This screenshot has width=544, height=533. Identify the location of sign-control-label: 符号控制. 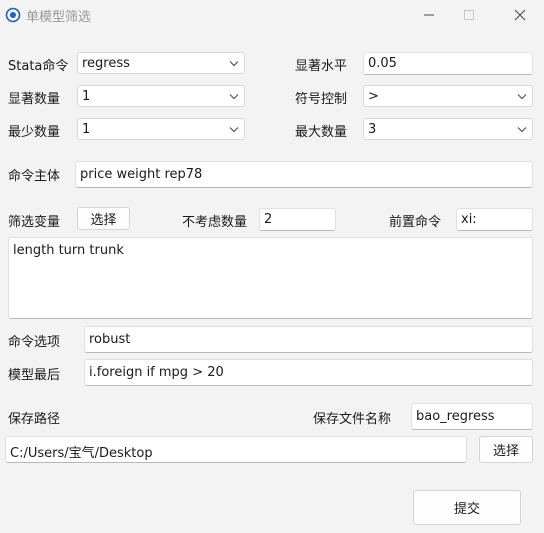
(321, 99).